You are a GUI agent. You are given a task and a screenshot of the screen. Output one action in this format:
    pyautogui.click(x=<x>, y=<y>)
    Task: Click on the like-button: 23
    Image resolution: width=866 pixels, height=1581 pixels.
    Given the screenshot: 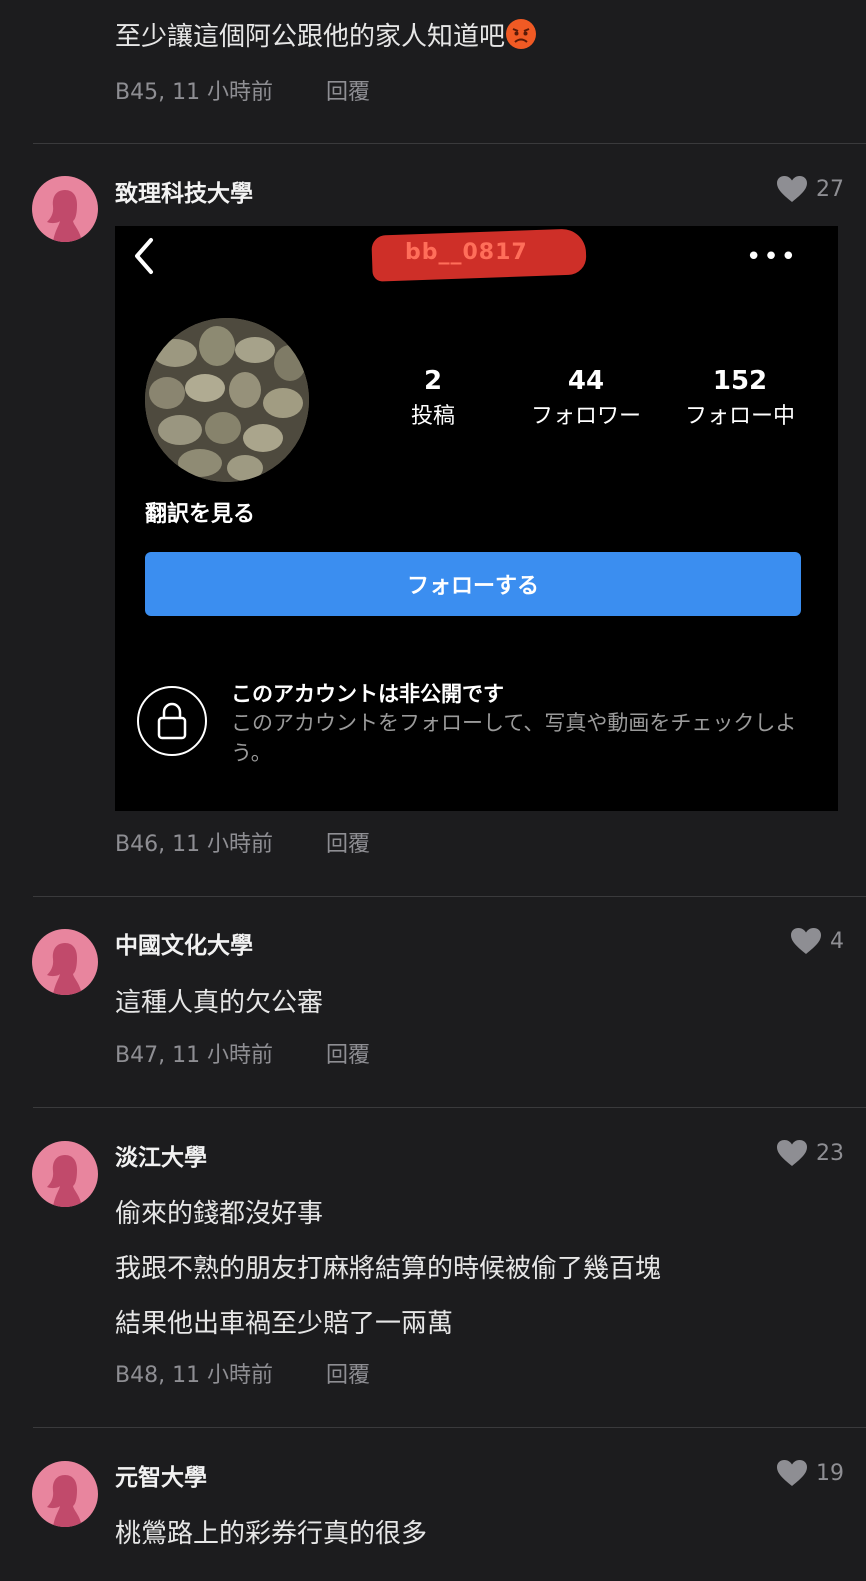 What is the action you would take?
    pyautogui.click(x=810, y=1153)
    